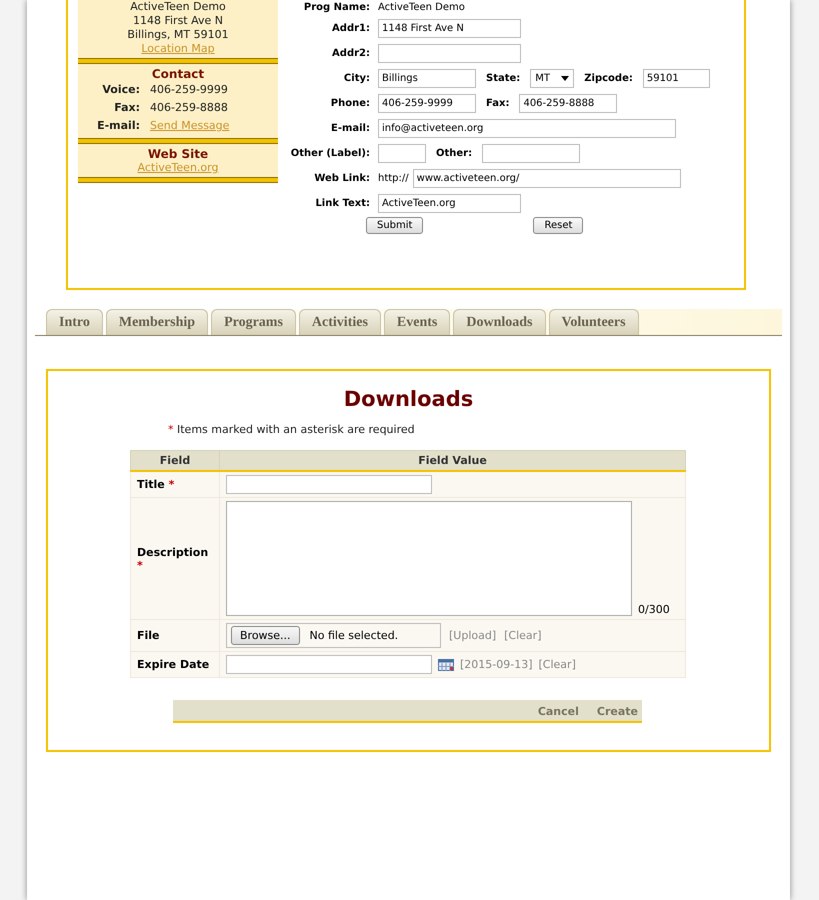 This screenshot has width=819, height=900. I want to click on link-text-field: ActiveTeen.org, so click(449, 203).